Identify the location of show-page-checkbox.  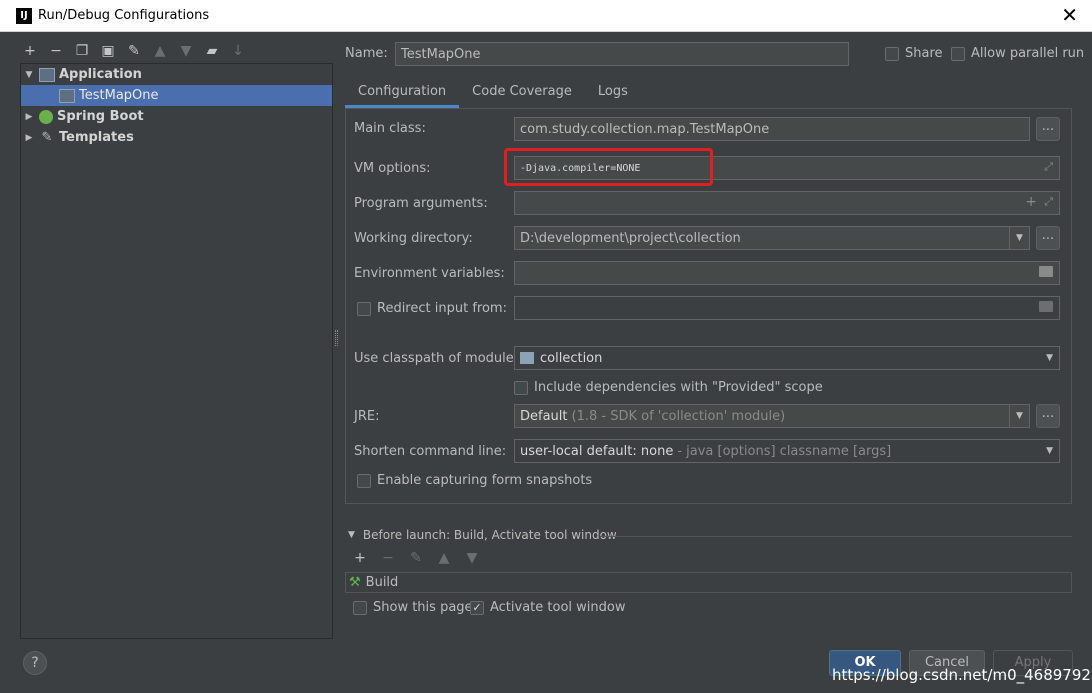
(360, 607).